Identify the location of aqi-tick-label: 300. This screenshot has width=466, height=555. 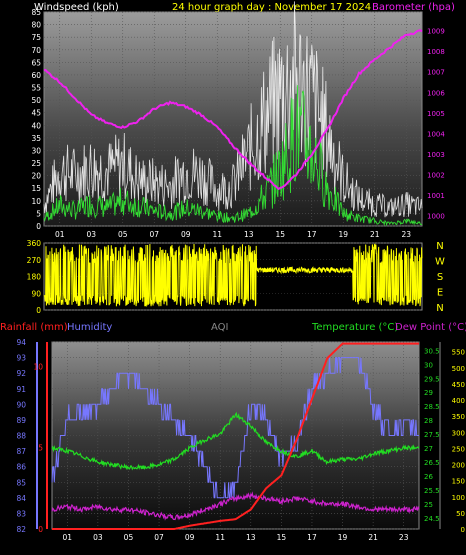
(458, 433).